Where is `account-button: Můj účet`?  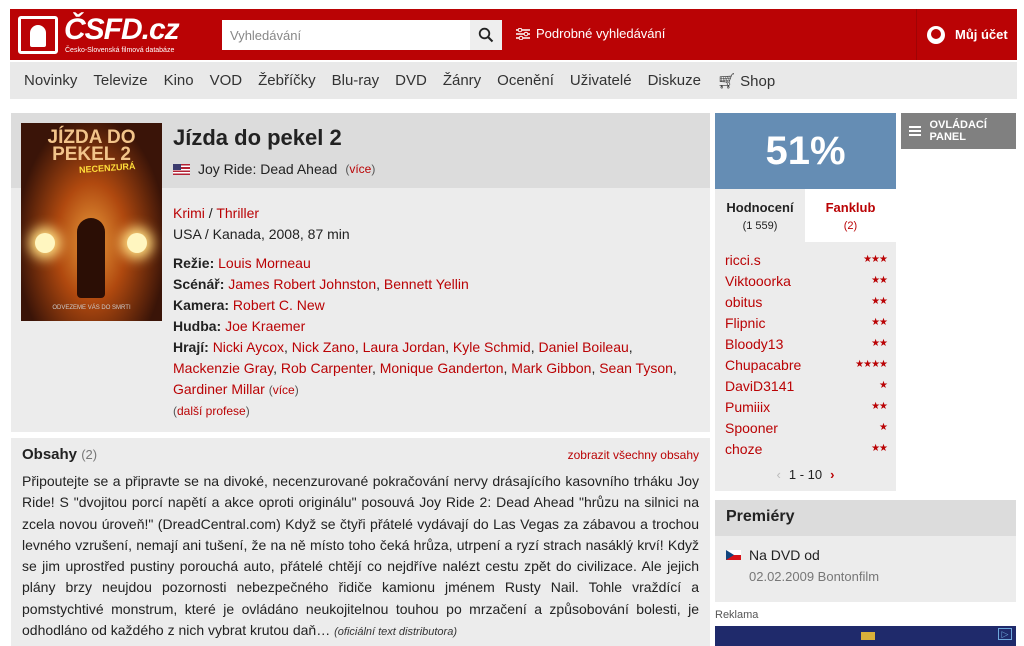 account-button: Můj účet is located at coordinates (966, 34).